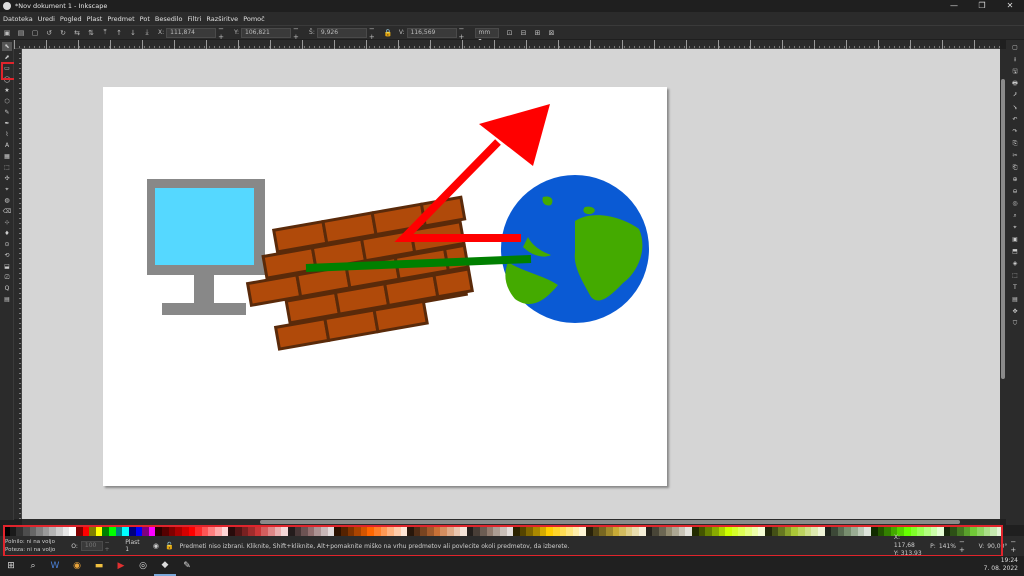 This screenshot has width=1024, height=576. Describe the element at coordinates (1015, 59) in the screenshot. I see `open-document-icon: ⭳` at that location.